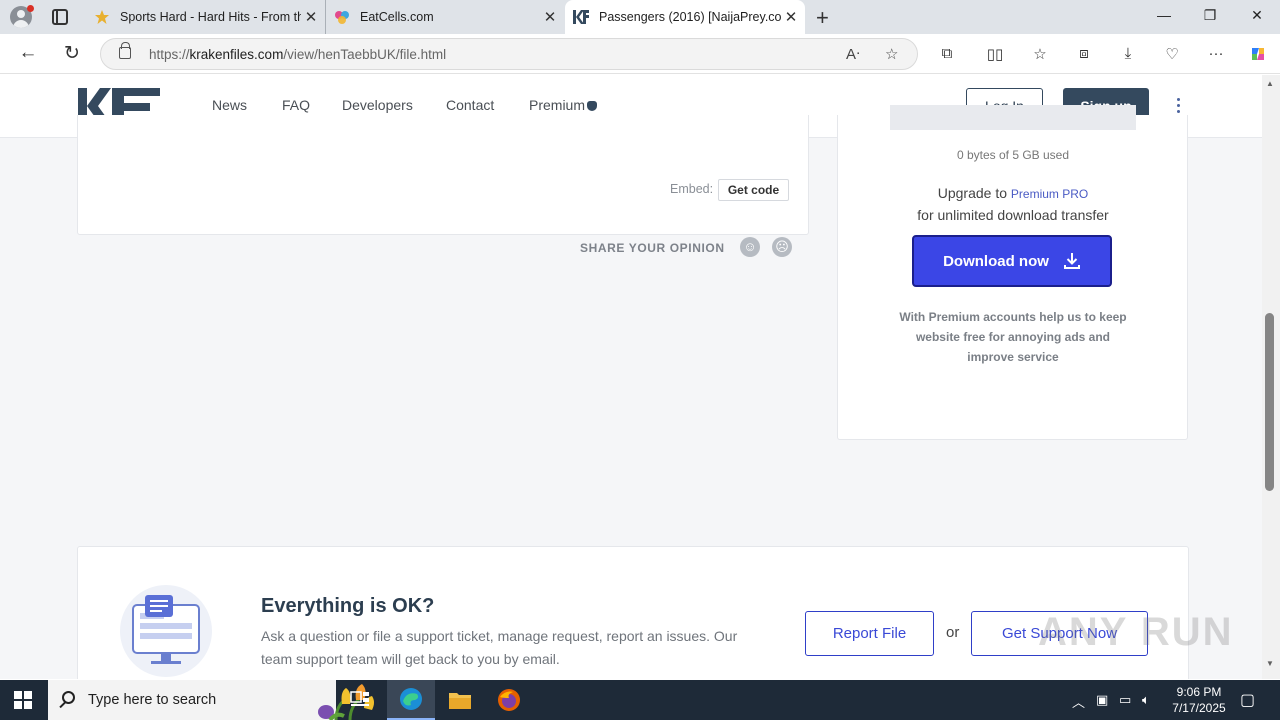 The width and height of the screenshot is (1280, 720). Describe the element at coordinates (1247, 700) in the screenshot. I see `notifications-icon: ▢` at that location.